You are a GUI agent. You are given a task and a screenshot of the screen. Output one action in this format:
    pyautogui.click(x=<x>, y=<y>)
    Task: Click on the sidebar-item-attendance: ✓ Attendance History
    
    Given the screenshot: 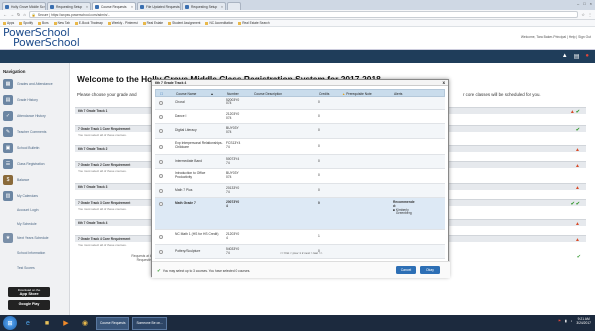 What is the action you would take?
    pyautogui.click(x=35, y=116)
    